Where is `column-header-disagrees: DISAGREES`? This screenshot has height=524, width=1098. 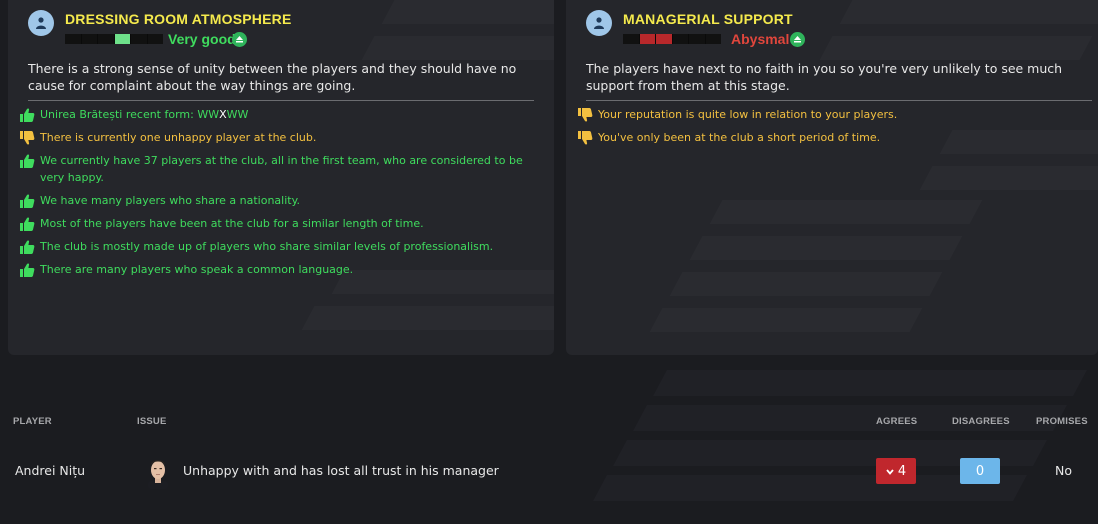 column-header-disagrees: DISAGREES is located at coordinates (981, 421).